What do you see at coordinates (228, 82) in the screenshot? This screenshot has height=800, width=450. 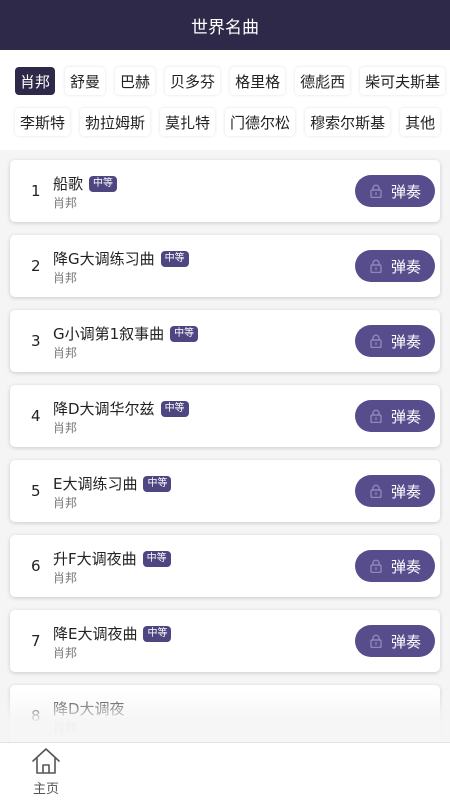 I see `composer-row-1: 肖邦 舒曼 巴赫 贝多芬 格里格 德彪西 柴可夫斯基` at bounding box center [228, 82].